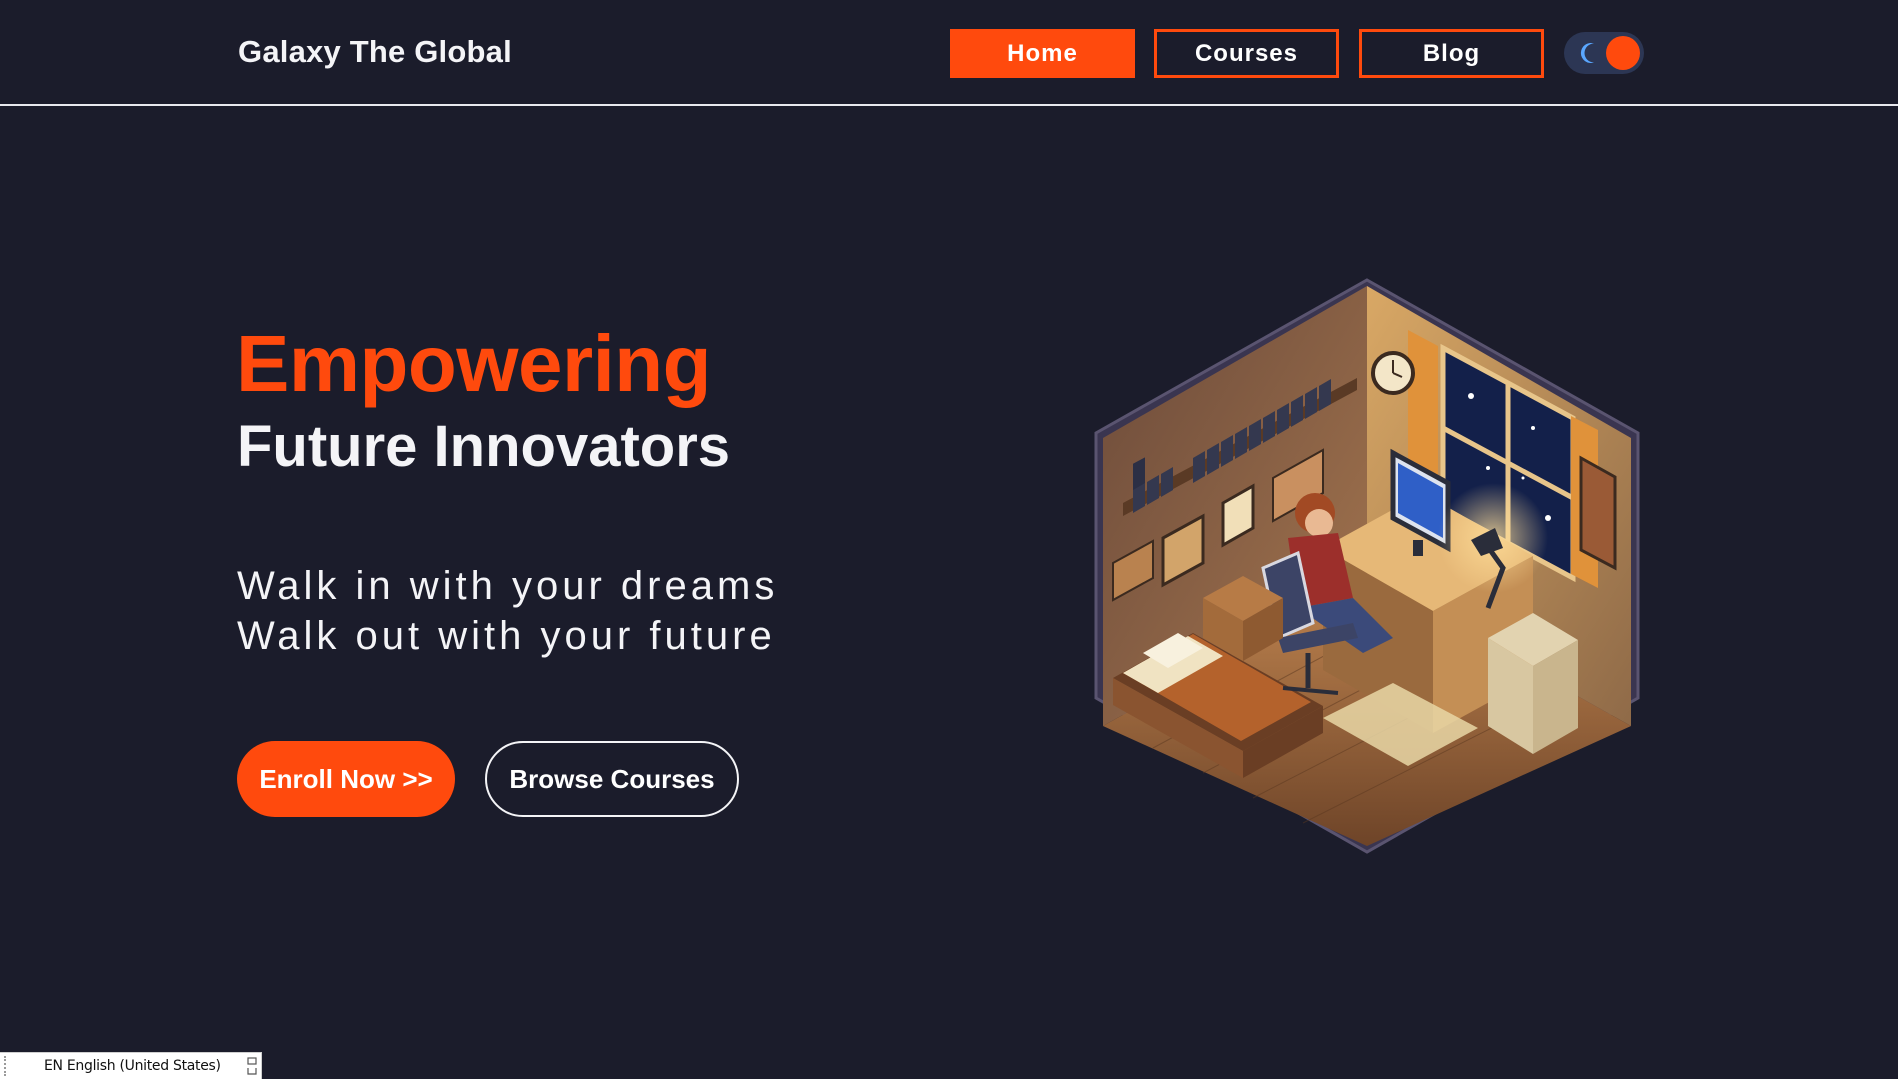  What do you see at coordinates (1451, 53) in the screenshot?
I see `nav-blog-button: Blog` at bounding box center [1451, 53].